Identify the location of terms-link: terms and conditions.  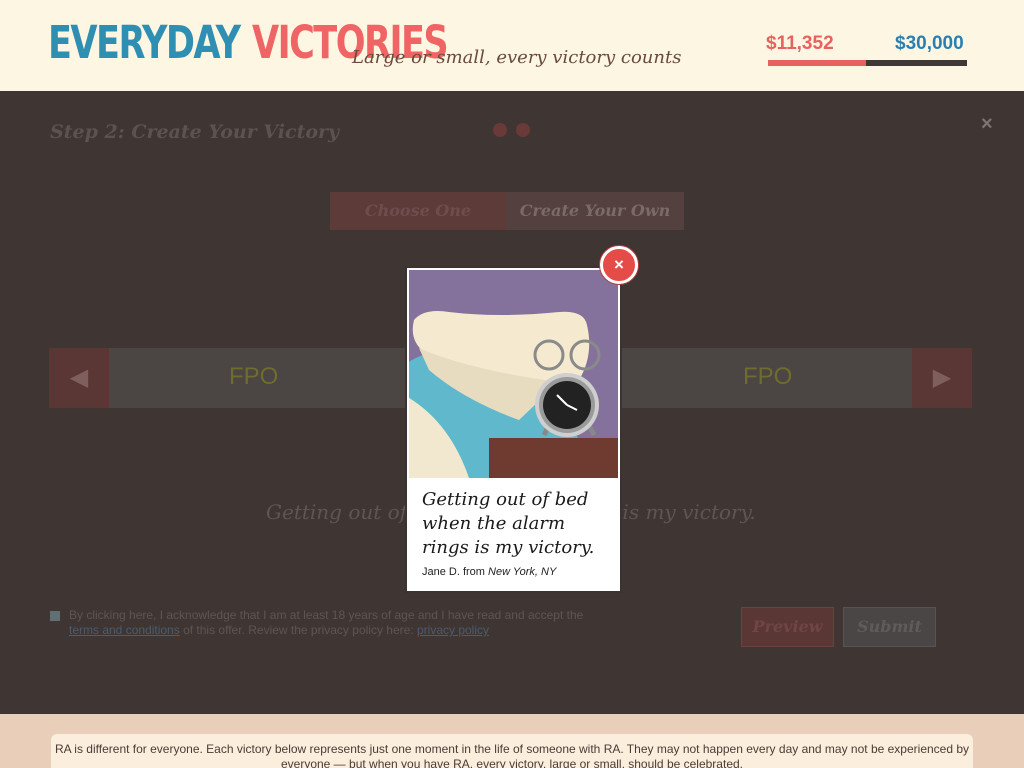
(124, 630).